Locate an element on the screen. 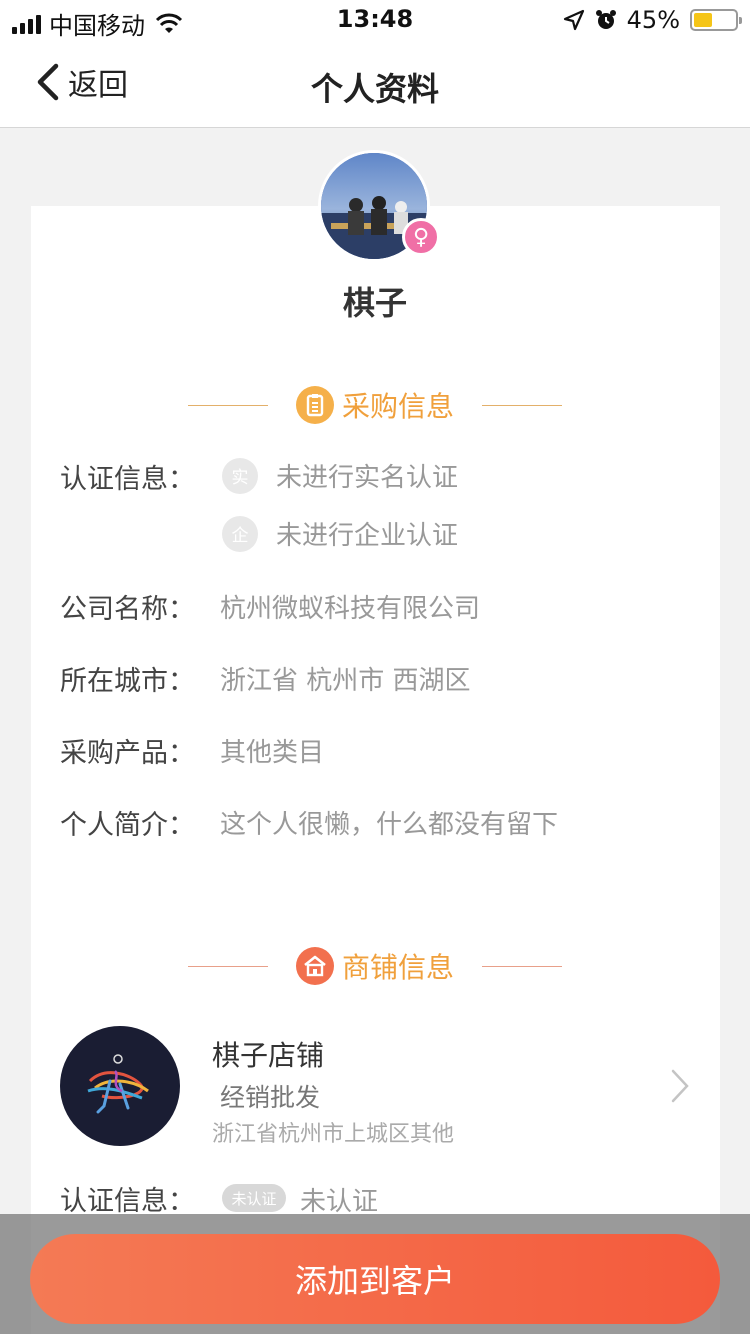  alarm-icon is located at coordinates (605, 19).